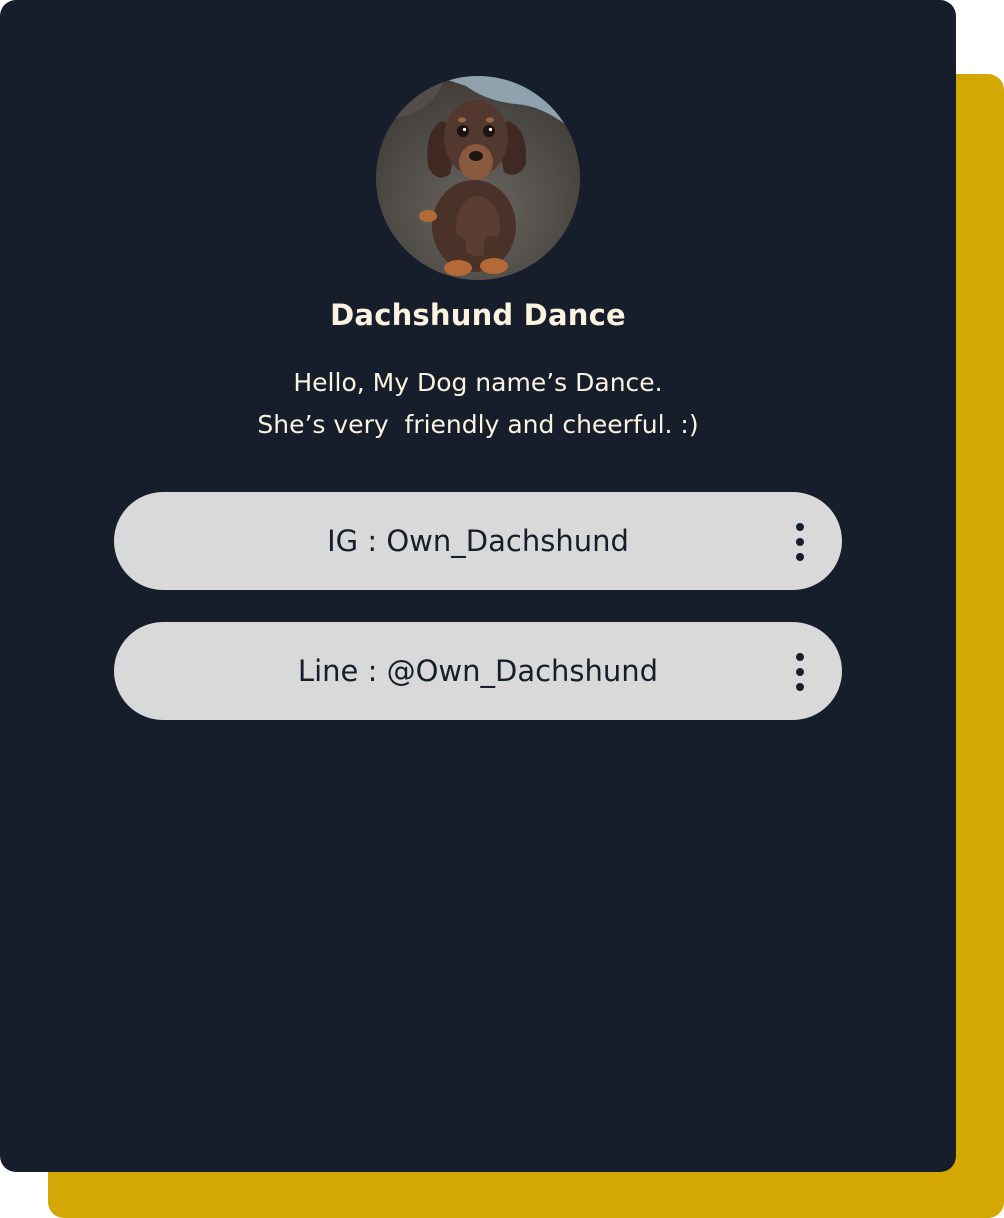 The image size is (1004, 1218). I want to click on line-link-label: Line : @Own_Dachshund, so click(478, 671).